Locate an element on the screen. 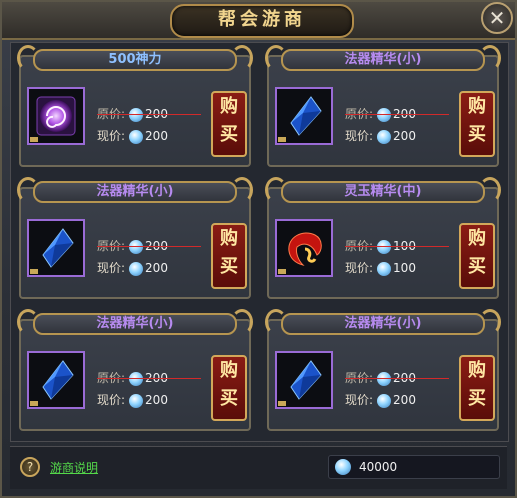  item-name: 灵玉精华(中) is located at coordinates (383, 191).